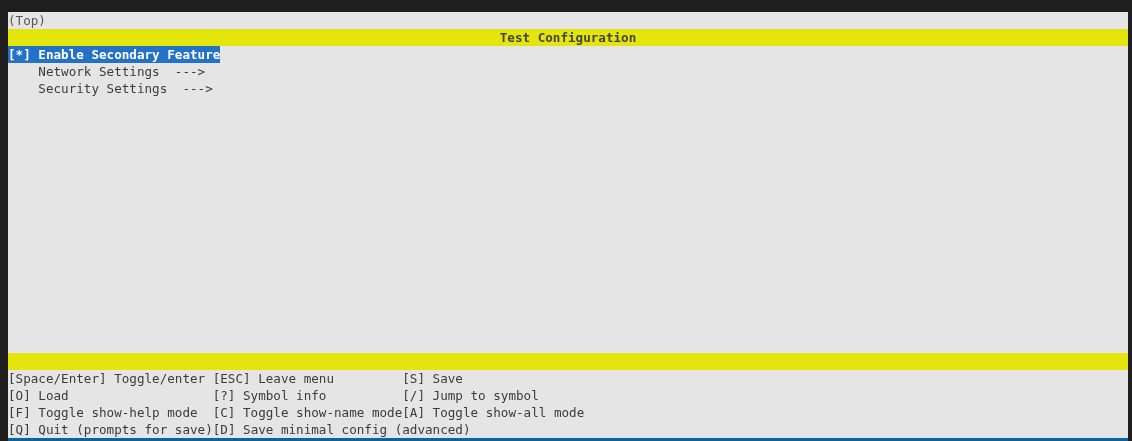 The width and height of the screenshot is (1132, 441). What do you see at coordinates (274, 378) in the screenshot?
I see `shortcut-hint: [ESC] Leave menu` at bounding box center [274, 378].